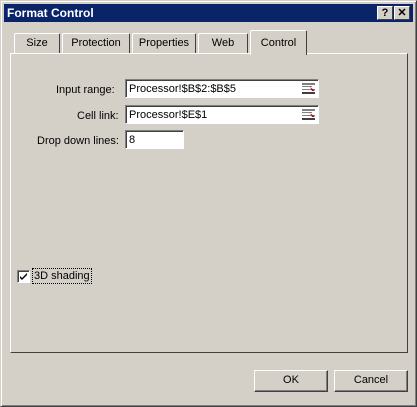 This screenshot has width=417, height=407. Describe the element at coordinates (37, 43) in the screenshot. I see `tab-size: Size` at that location.